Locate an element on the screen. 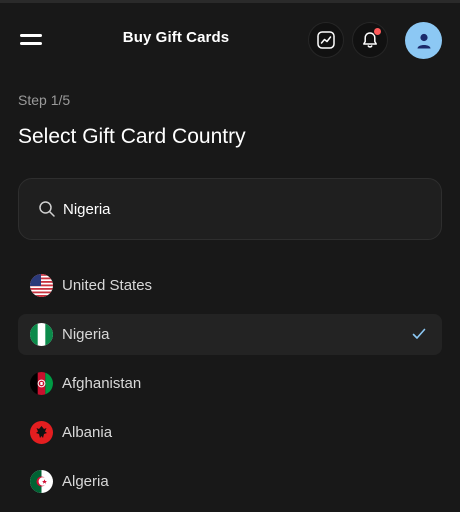 The height and width of the screenshot is (512, 460). country-name: Afghanistan is located at coordinates (102, 383).